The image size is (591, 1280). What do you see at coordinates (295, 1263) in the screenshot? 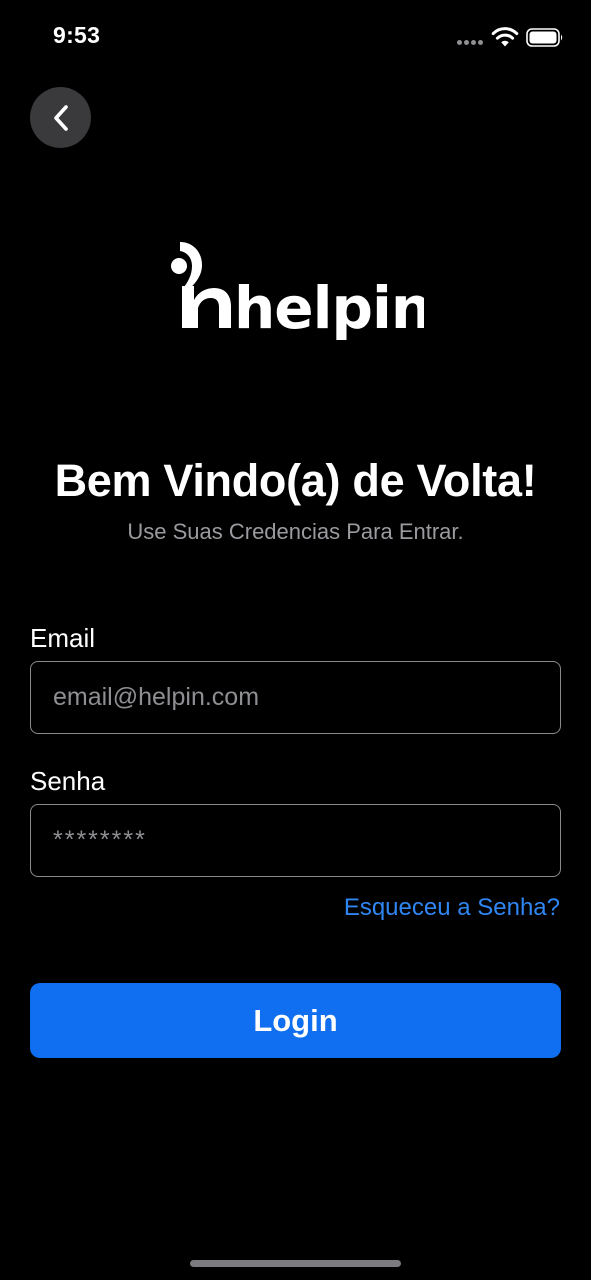
I see `home-indicator` at bounding box center [295, 1263].